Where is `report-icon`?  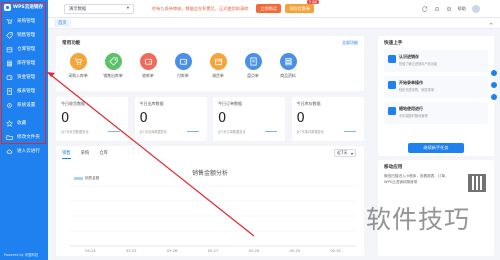 report-icon is located at coordinates (9, 91).